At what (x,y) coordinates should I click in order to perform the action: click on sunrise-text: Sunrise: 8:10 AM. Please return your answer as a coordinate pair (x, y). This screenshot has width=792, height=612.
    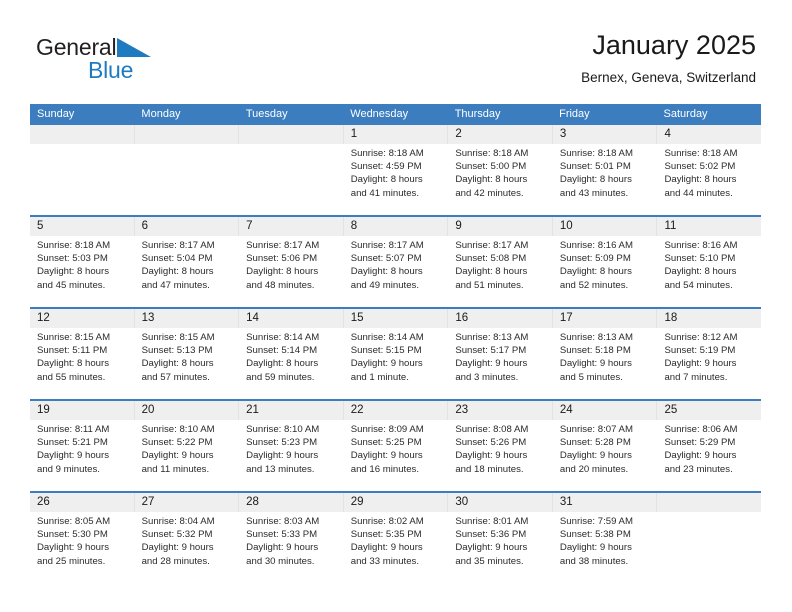
    Looking at the image, I should click on (283, 429).